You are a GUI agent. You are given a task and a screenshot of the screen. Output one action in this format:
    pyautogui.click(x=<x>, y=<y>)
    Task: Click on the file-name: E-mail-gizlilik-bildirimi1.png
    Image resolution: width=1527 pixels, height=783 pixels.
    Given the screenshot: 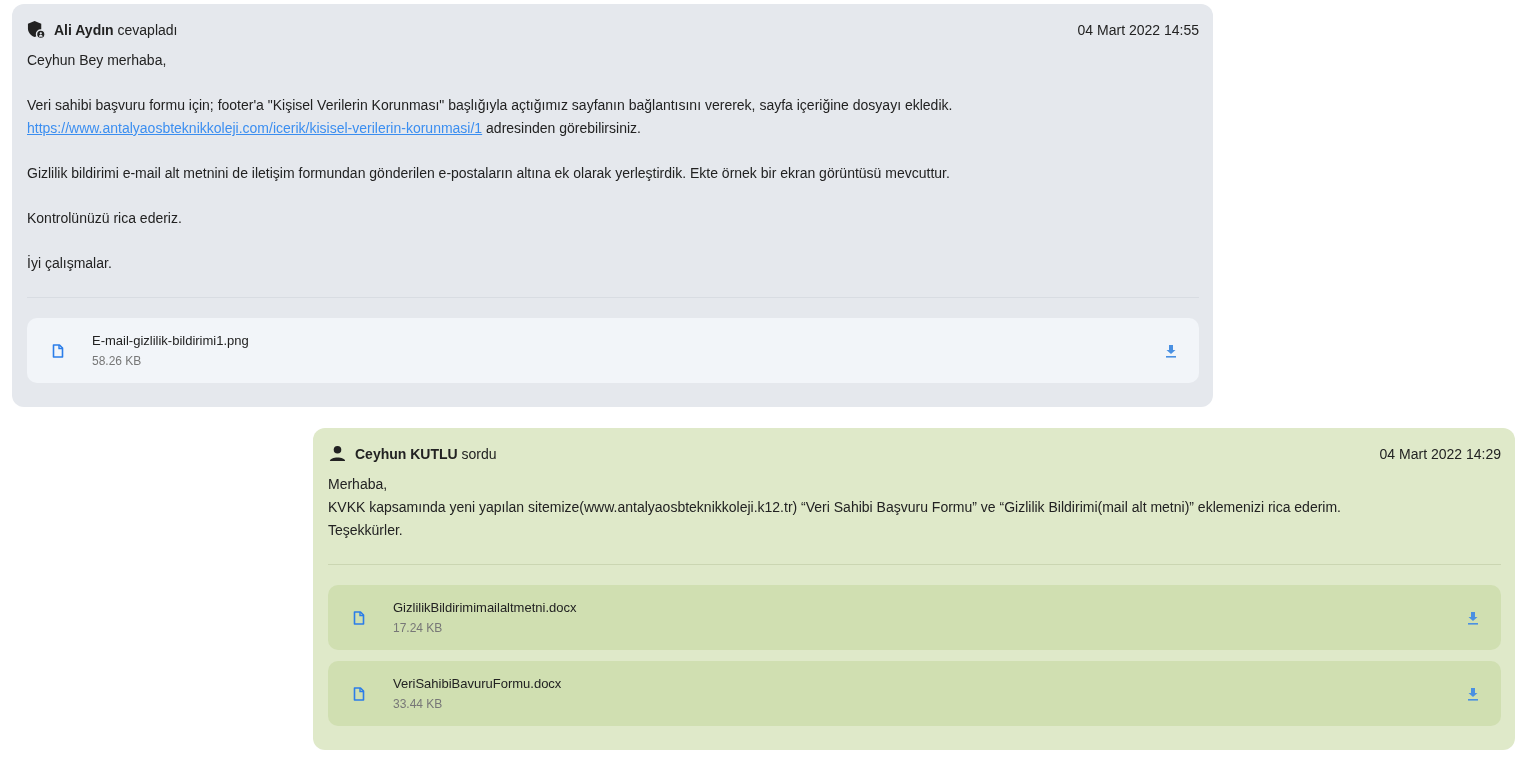 What is the action you would take?
    pyautogui.click(x=171, y=340)
    